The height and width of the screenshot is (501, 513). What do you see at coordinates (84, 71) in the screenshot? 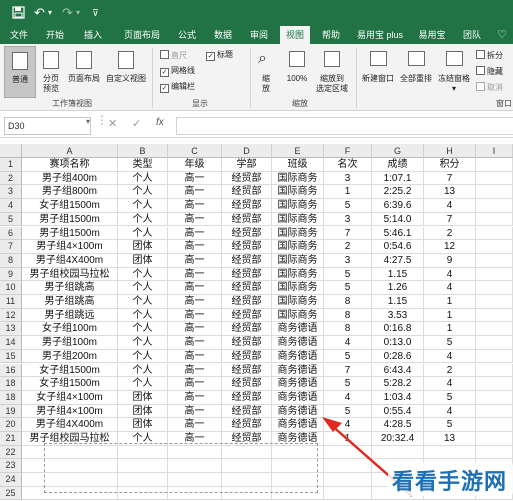
I see `page-layout-view-button: 页面布局` at bounding box center [84, 71].